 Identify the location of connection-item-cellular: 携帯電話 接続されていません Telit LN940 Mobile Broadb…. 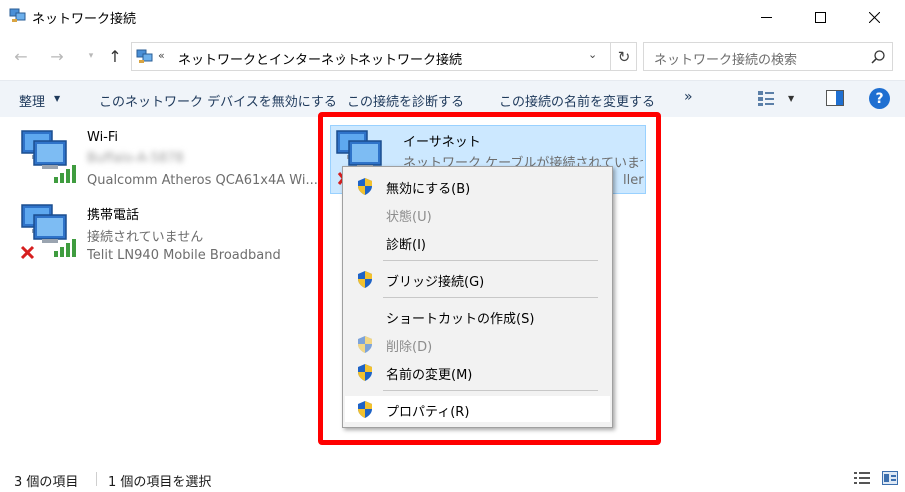
(173, 233).